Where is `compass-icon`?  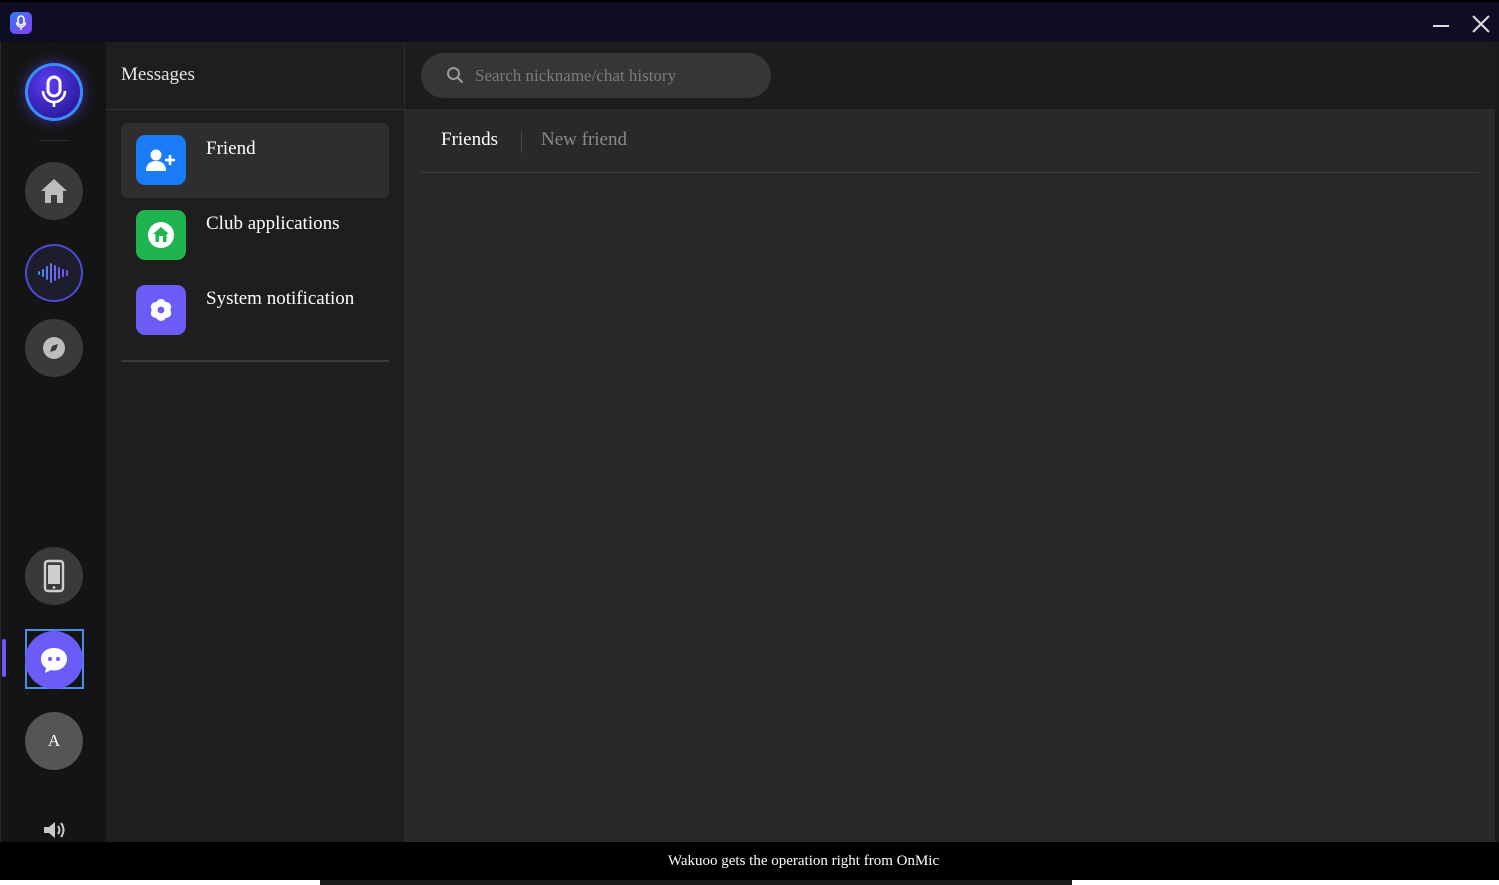
compass-icon is located at coordinates (54, 348).